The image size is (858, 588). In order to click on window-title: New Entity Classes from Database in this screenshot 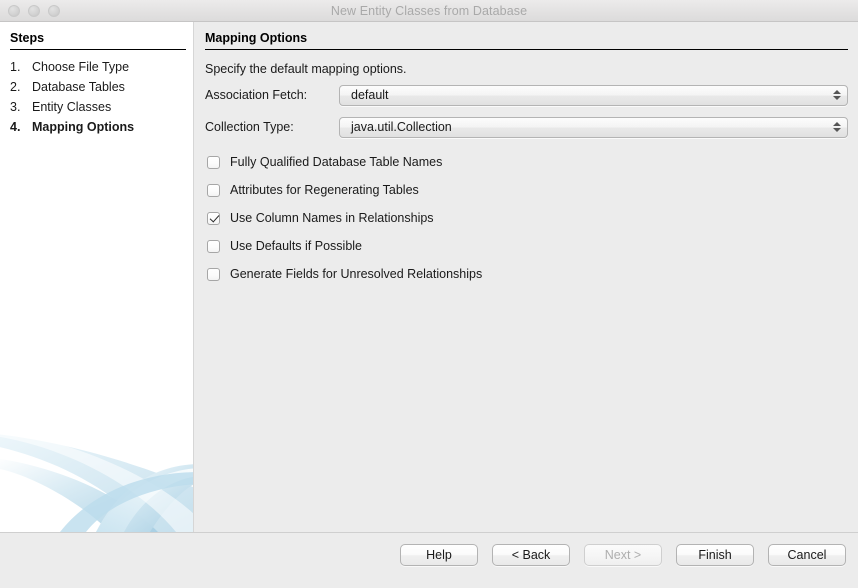, I will do `click(429, 10)`.